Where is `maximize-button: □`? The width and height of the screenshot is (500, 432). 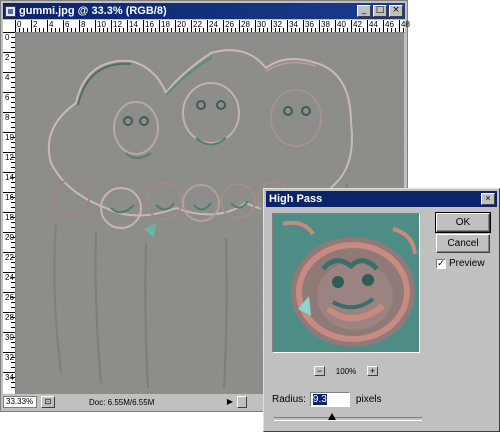
maximize-button: □ is located at coordinates (380, 11).